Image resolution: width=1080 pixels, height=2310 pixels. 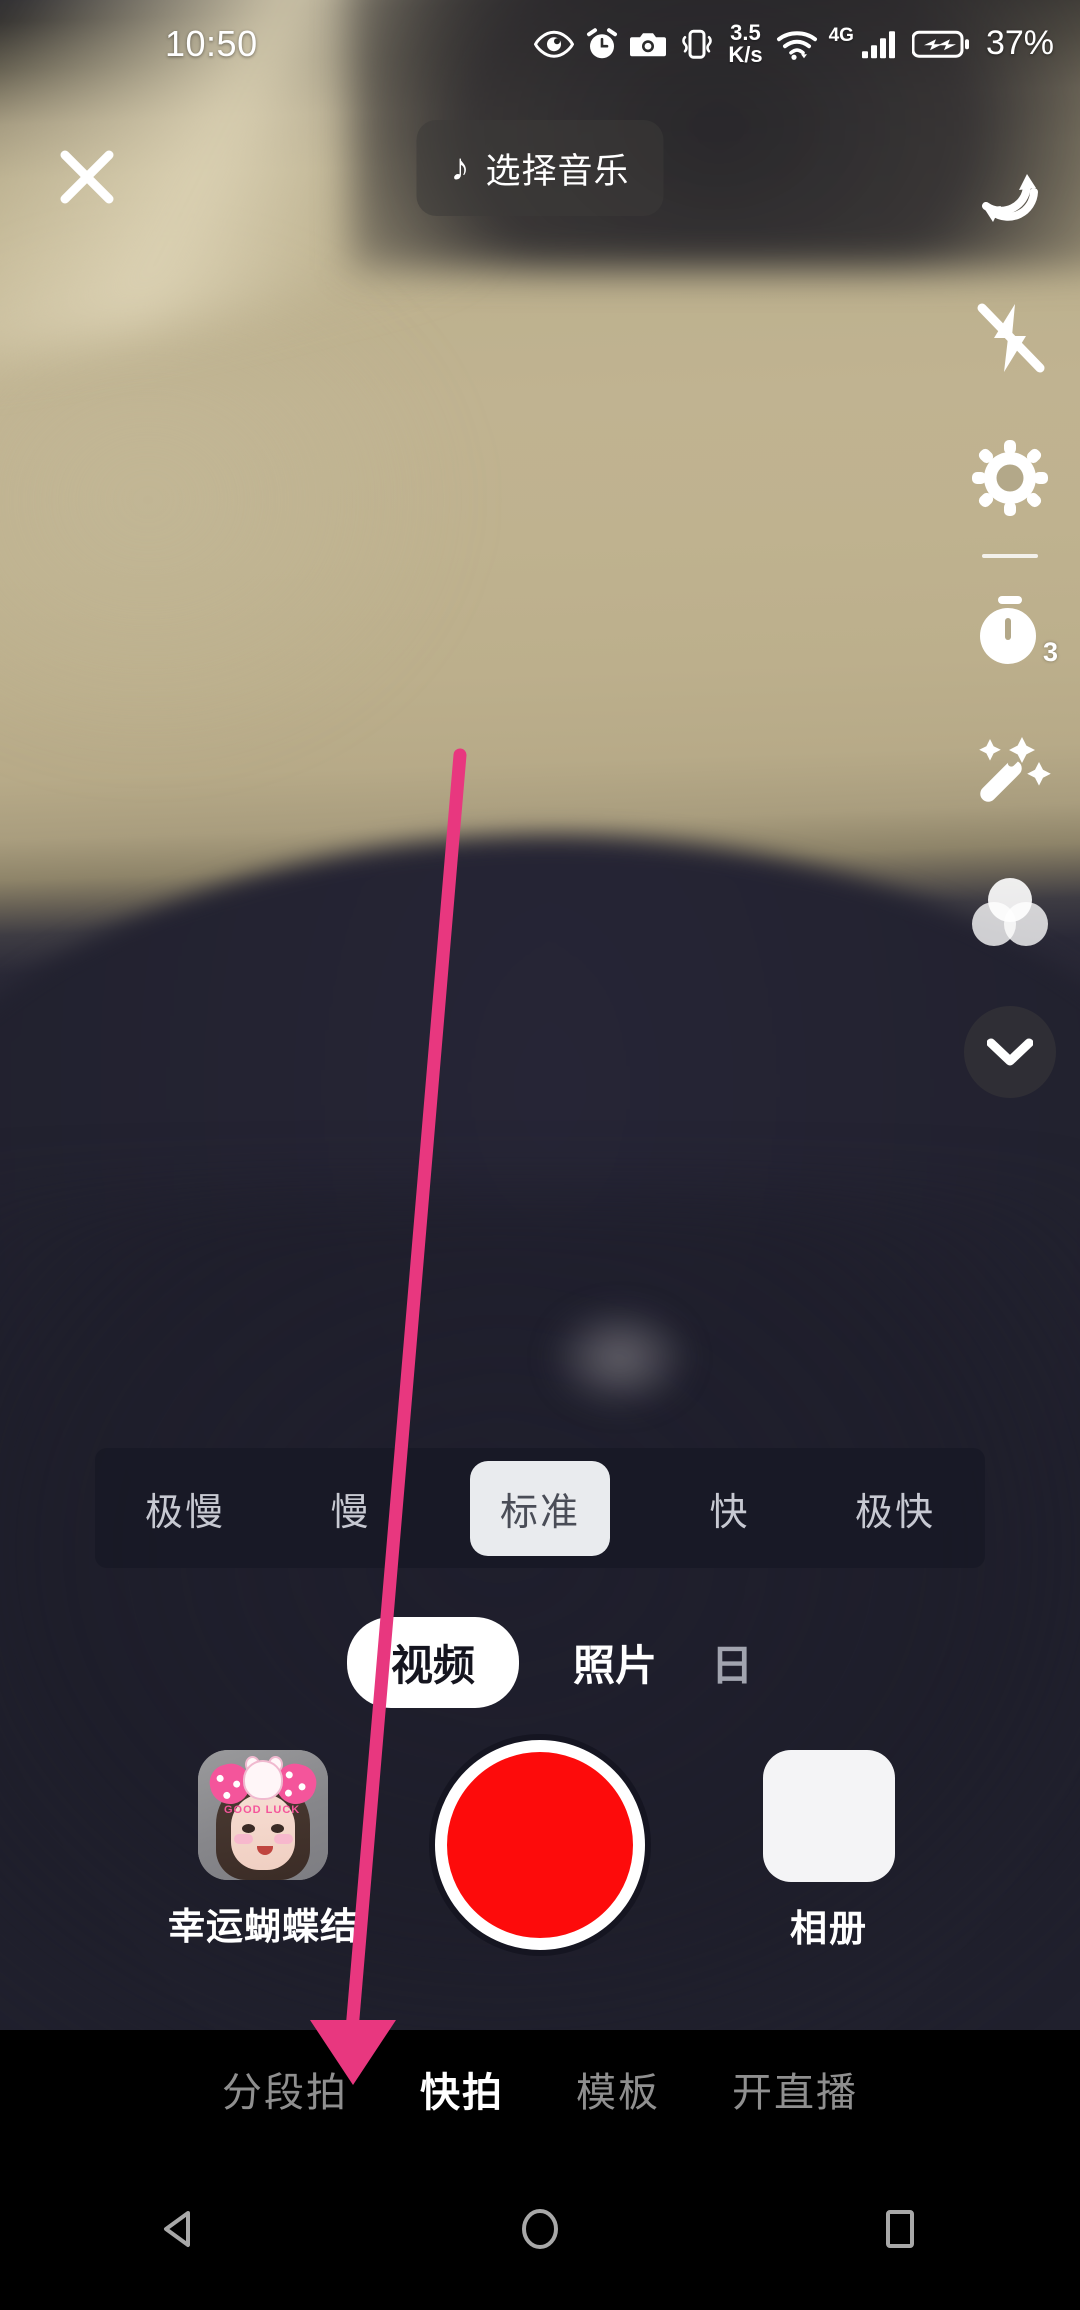 I want to click on shoot-mode-quick: 快拍, so click(x=462, y=2089).